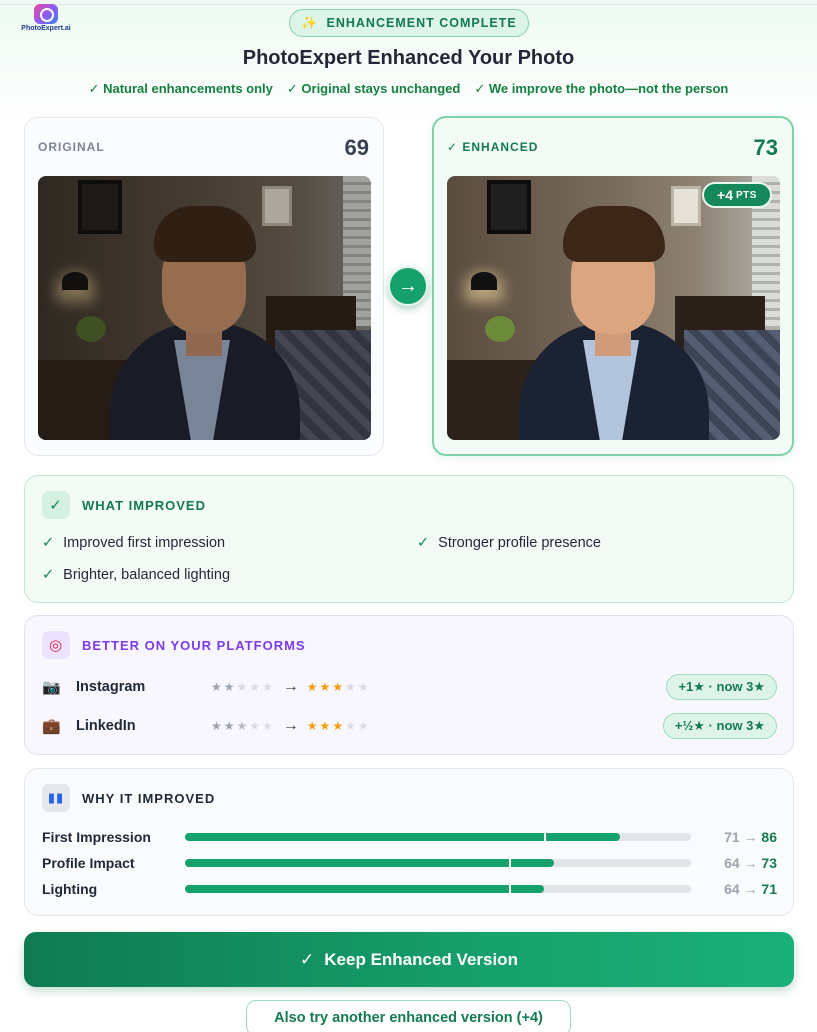 The image size is (817, 1032). What do you see at coordinates (56, 798) in the screenshot?
I see `bar-chart-icon: ▮▮` at bounding box center [56, 798].